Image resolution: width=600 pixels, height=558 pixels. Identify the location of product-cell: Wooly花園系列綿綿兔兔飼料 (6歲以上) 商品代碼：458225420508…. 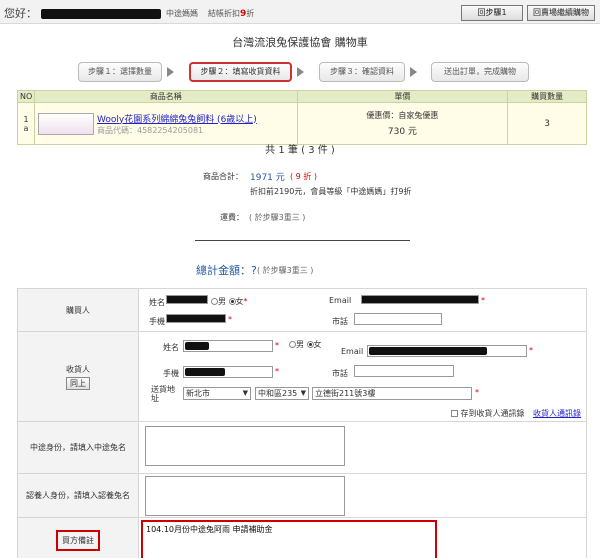
(165, 123).